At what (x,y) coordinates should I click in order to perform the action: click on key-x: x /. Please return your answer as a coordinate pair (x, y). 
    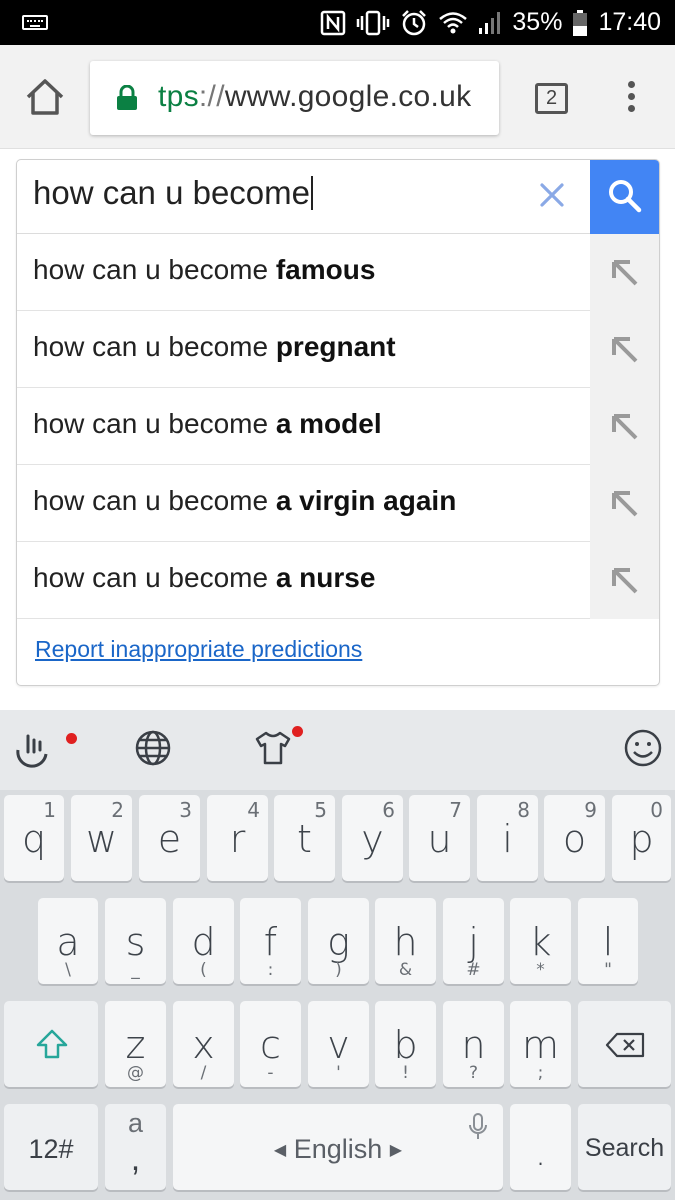
    Looking at the image, I should click on (203, 1044).